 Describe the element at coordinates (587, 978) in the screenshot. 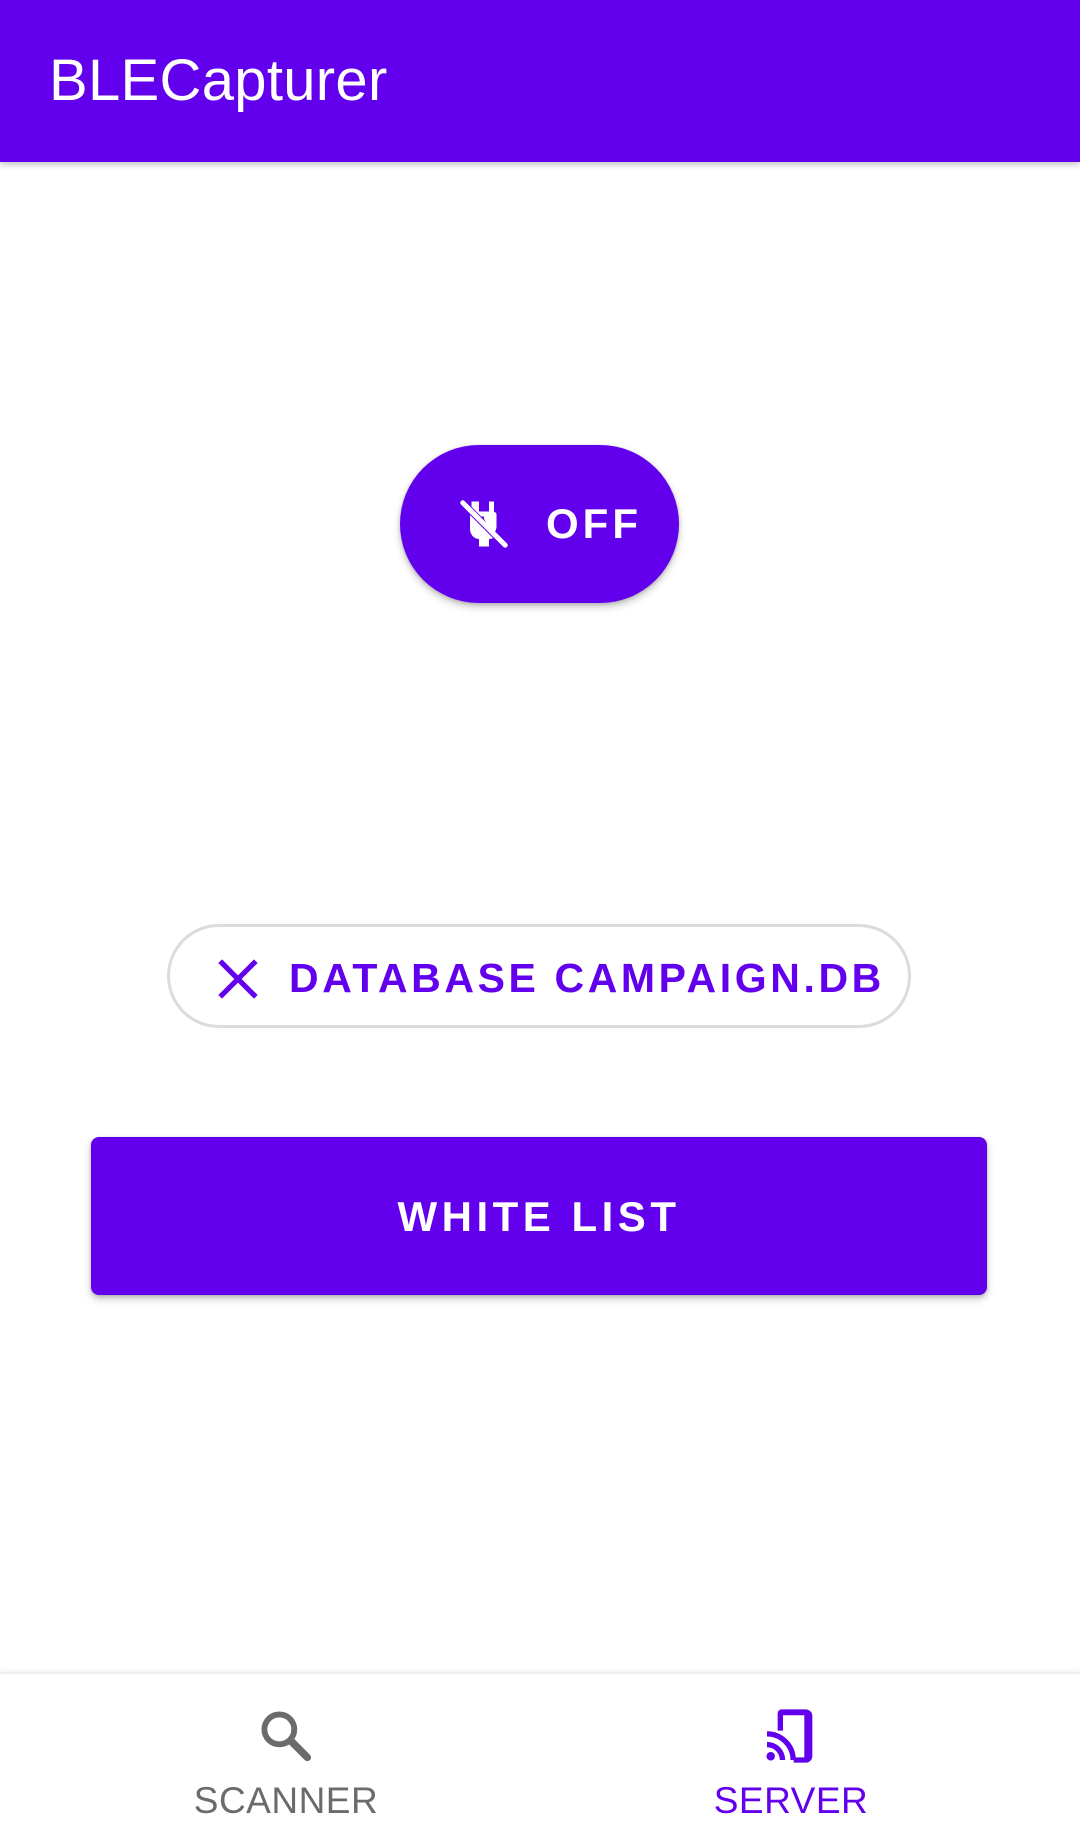

I see `database-chip-label: DATABASE CAMPAIGN.DB` at that location.